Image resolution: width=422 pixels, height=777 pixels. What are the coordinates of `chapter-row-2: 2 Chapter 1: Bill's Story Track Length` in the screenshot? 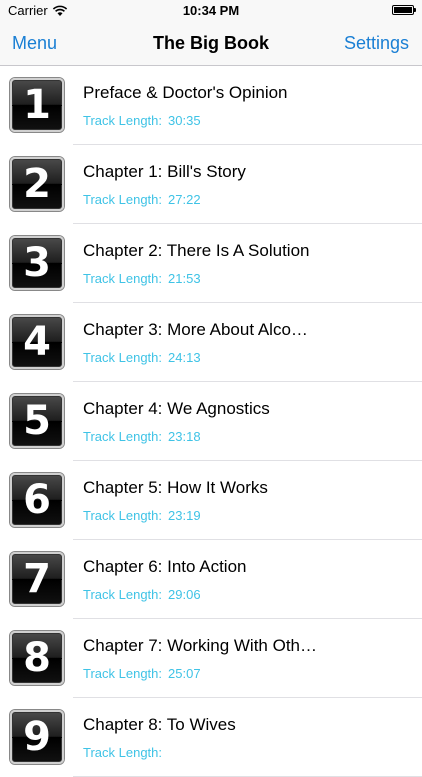 It's located at (211, 184).